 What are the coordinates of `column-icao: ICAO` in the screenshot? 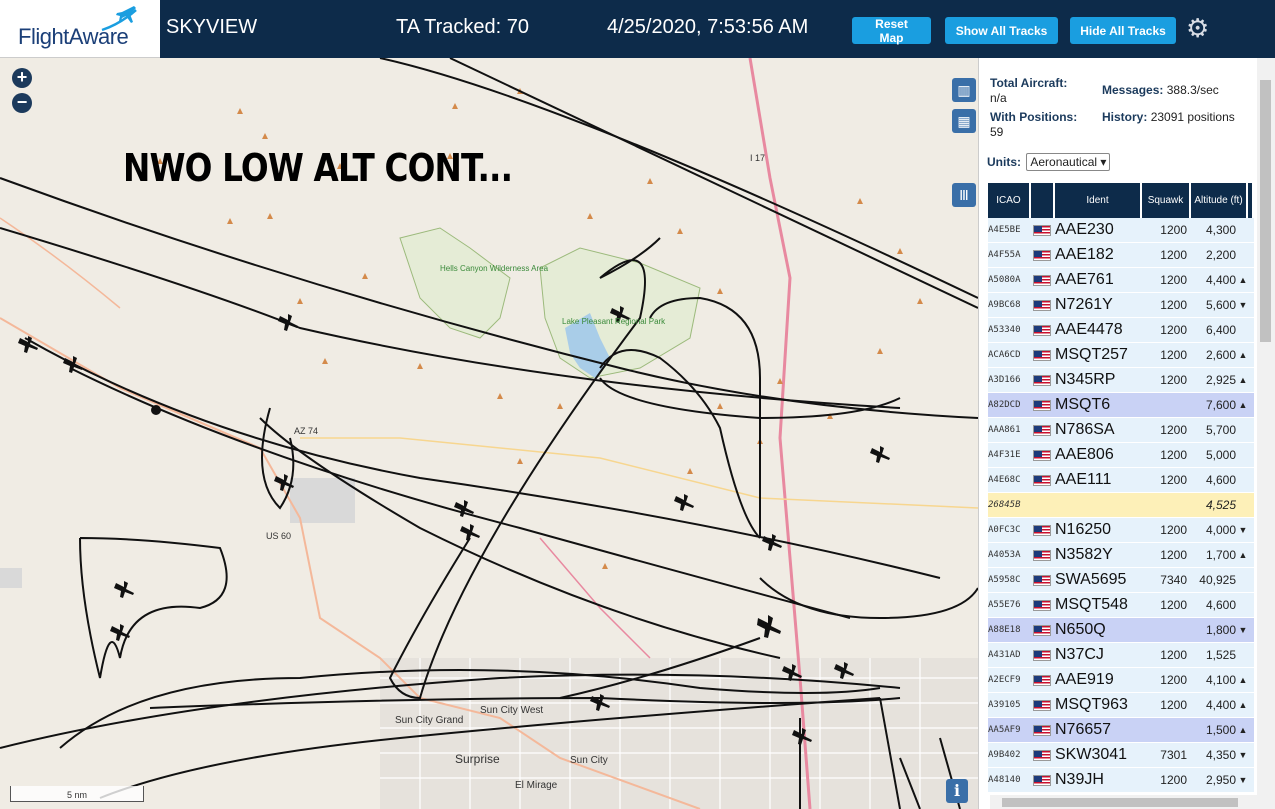 It's located at (1009, 200).